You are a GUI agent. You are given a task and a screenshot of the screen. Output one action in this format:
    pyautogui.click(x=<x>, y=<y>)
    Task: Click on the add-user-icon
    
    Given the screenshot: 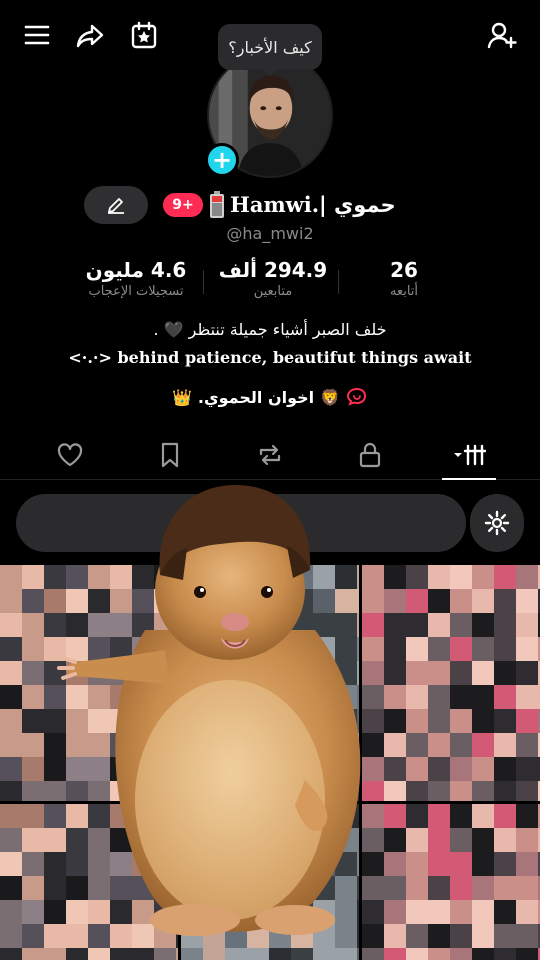 What is the action you would take?
    pyautogui.click(x=502, y=35)
    